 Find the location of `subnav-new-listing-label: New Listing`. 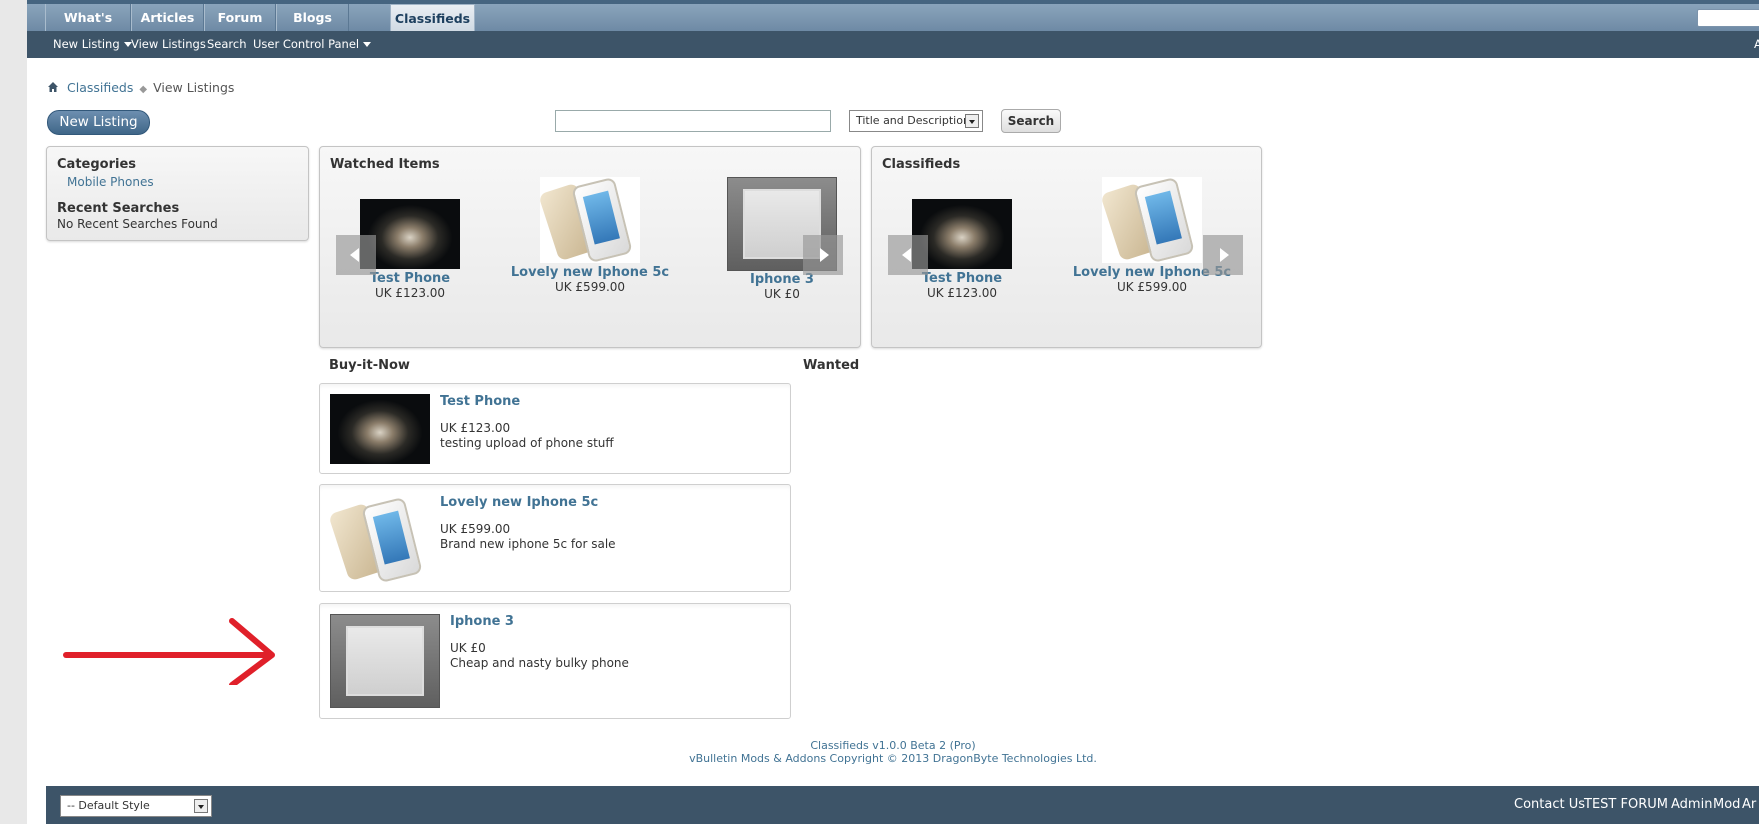

subnav-new-listing-label: New Listing is located at coordinates (86, 44).